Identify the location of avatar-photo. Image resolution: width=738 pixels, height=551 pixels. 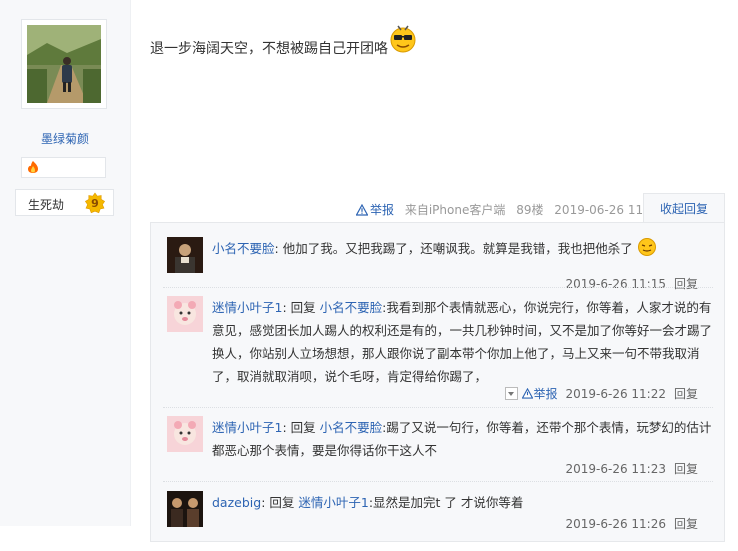
(64, 64).